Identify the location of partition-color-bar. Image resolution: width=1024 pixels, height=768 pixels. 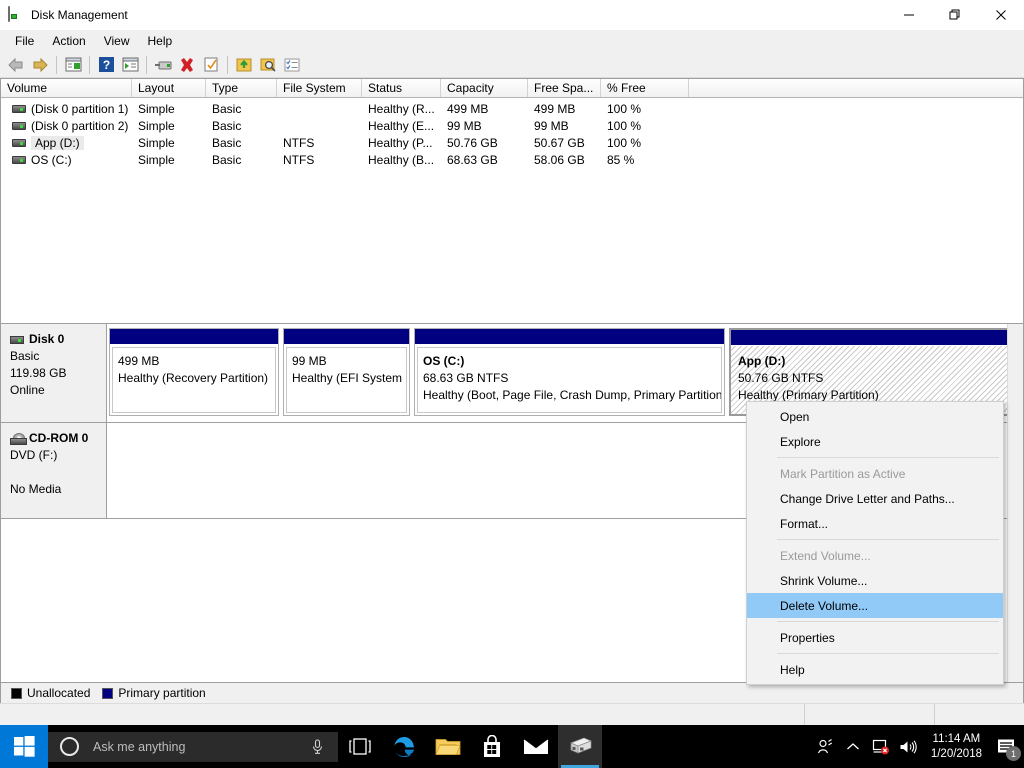
(194, 337).